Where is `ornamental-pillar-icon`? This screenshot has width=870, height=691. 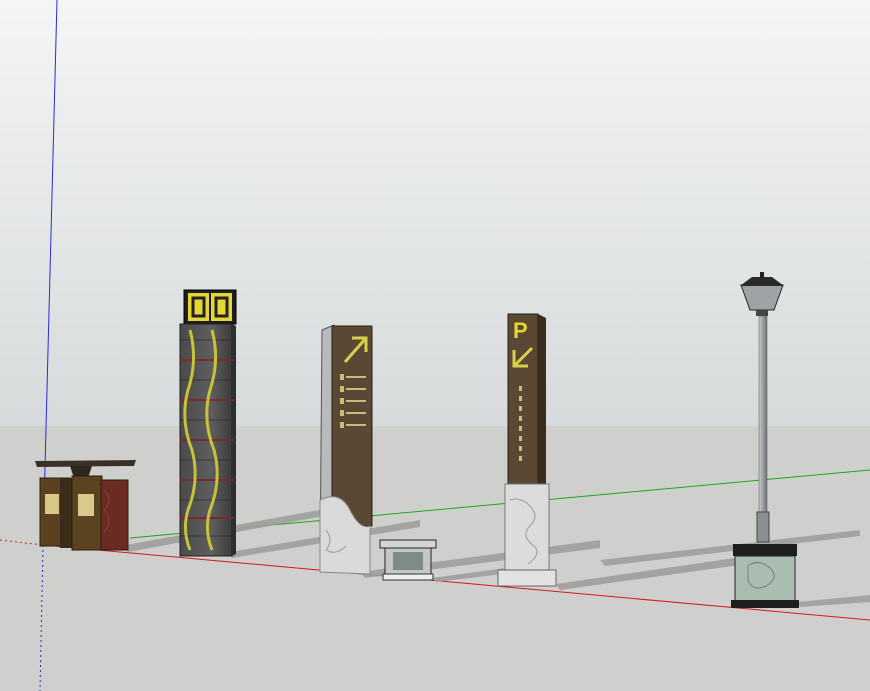 ornamental-pillar-icon is located at coordinates (208, 423).